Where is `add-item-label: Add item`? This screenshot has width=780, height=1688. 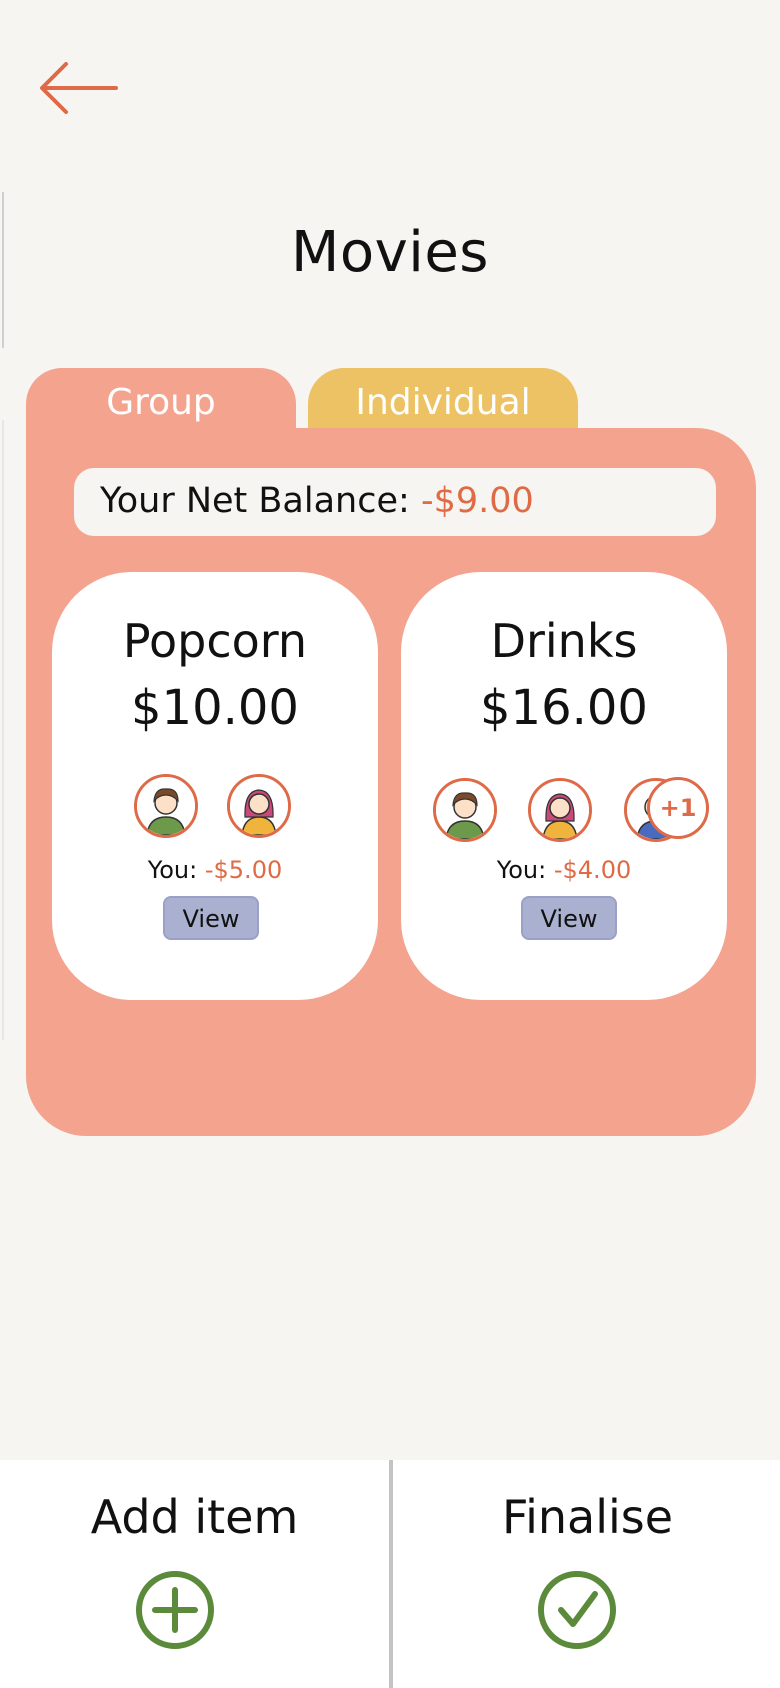
add-item-label: Add item is located at coordinates (194, 1517).